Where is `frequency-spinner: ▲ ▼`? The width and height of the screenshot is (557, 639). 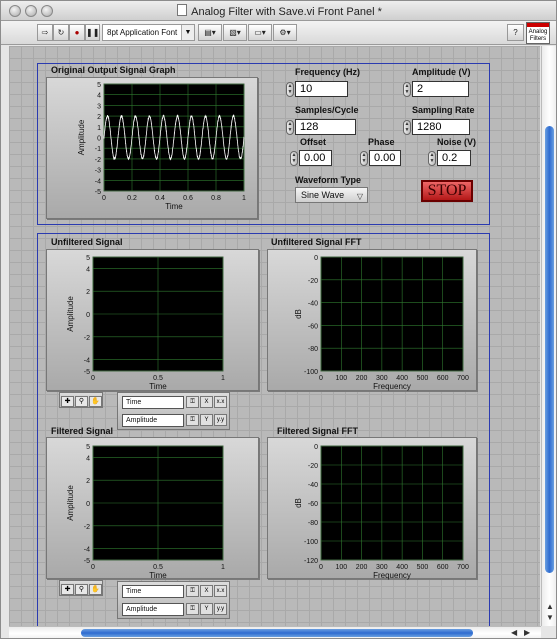 frequency-spinner: ▲ ▼ is located at coordinates (290, 89).